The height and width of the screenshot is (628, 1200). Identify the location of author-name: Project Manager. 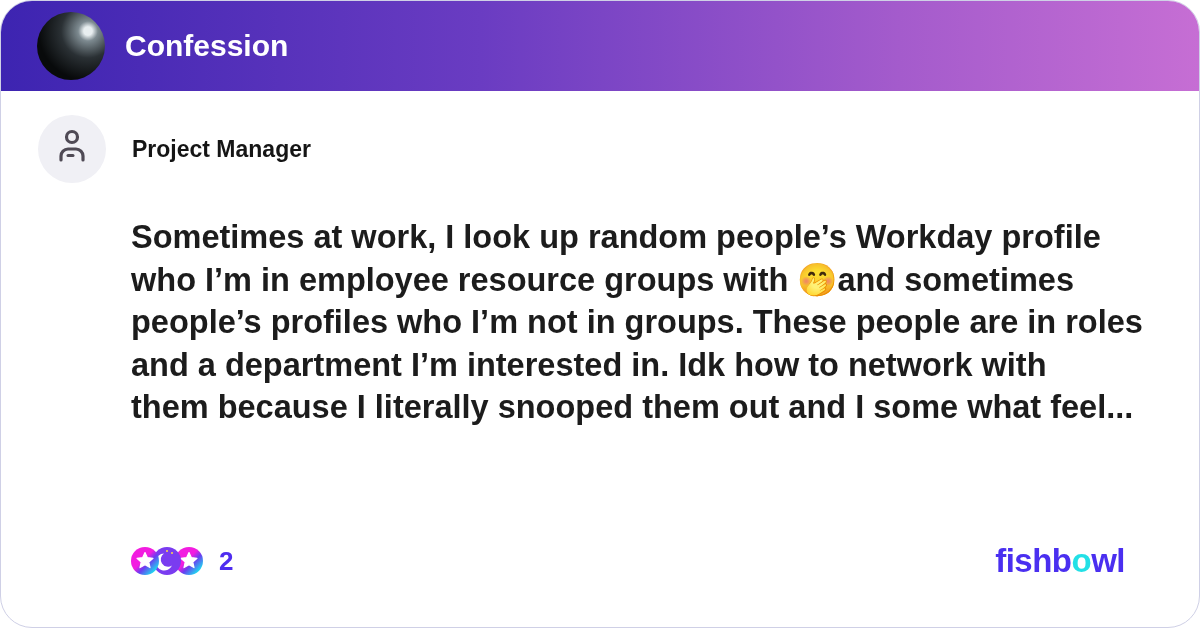
(221, 149).